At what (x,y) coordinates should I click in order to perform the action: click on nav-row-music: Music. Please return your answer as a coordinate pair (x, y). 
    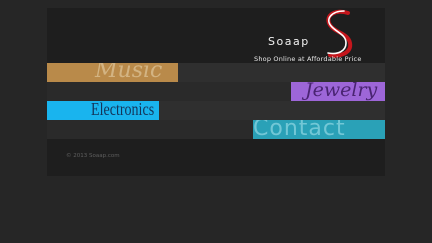
    Looking at the image, I should click on (216, 72).